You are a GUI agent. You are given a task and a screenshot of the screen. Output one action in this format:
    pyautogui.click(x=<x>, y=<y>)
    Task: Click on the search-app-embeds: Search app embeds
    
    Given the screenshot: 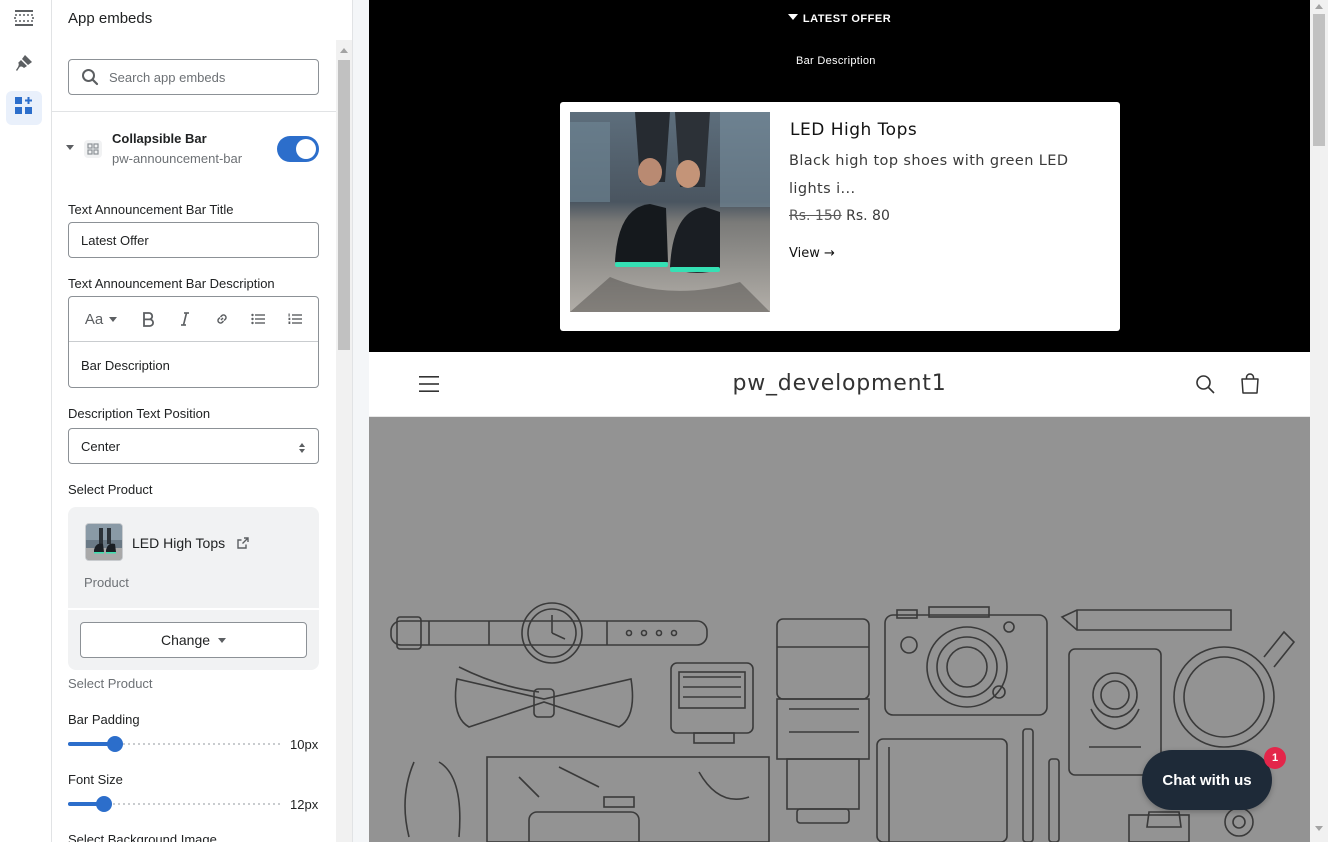 What is the action you would take?
    pyautogui.click(x=193, y=77)
    